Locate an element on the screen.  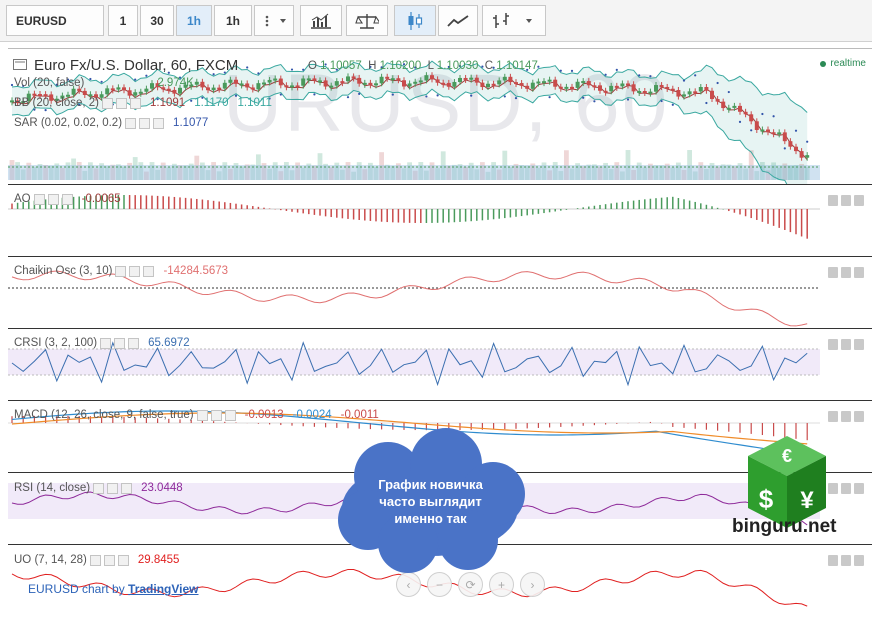
interval-1h-alt-button: 1h is located at coordinates (233, 20).